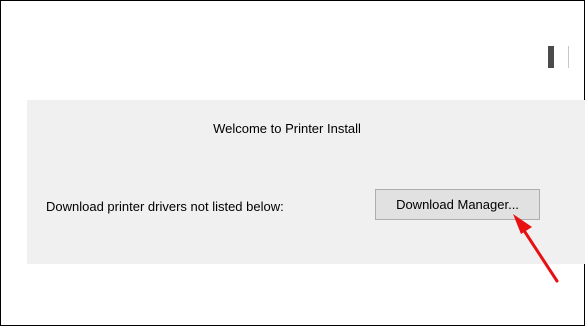 The width and height of the screenshot is (585, 326). Describe the element at coordinates (287, 128) in the screenshot. I see `welcome-heading: Welcome to Printer Install` at that location.